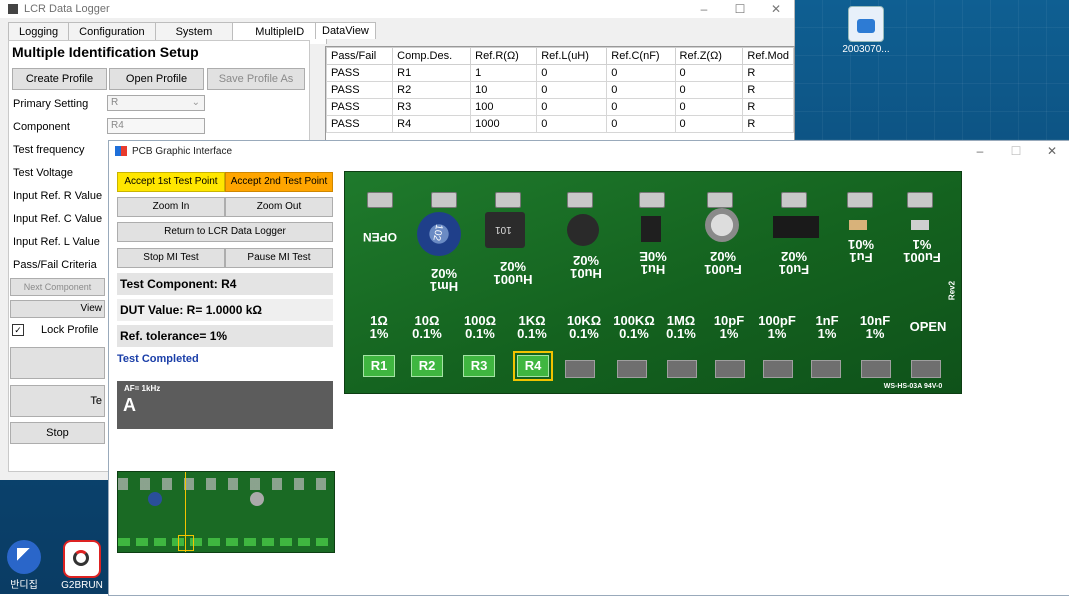  Describe the element at coordinates (57, 363) in the screenshot. I see `start-button` at that location.